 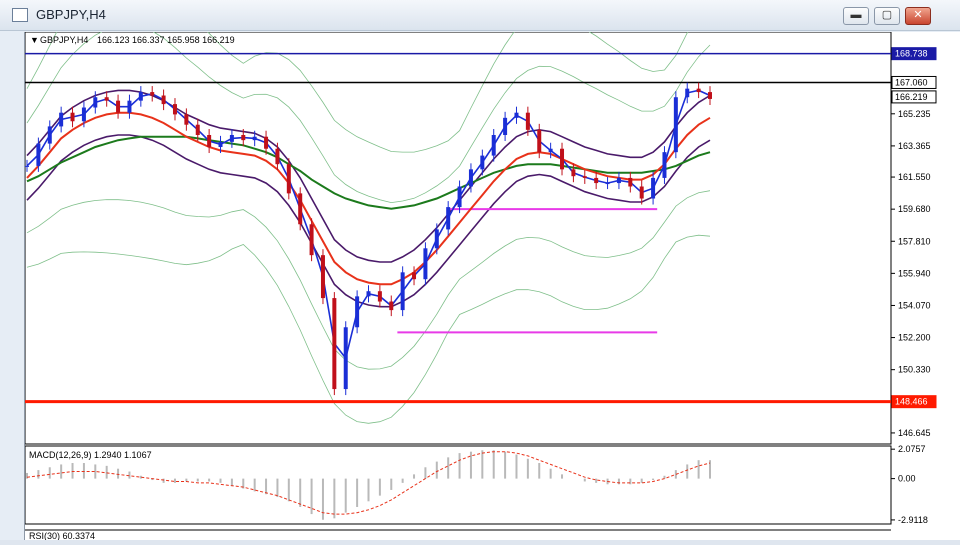 I want to click on minimize-button: ▬, so click(x=856, y=16).